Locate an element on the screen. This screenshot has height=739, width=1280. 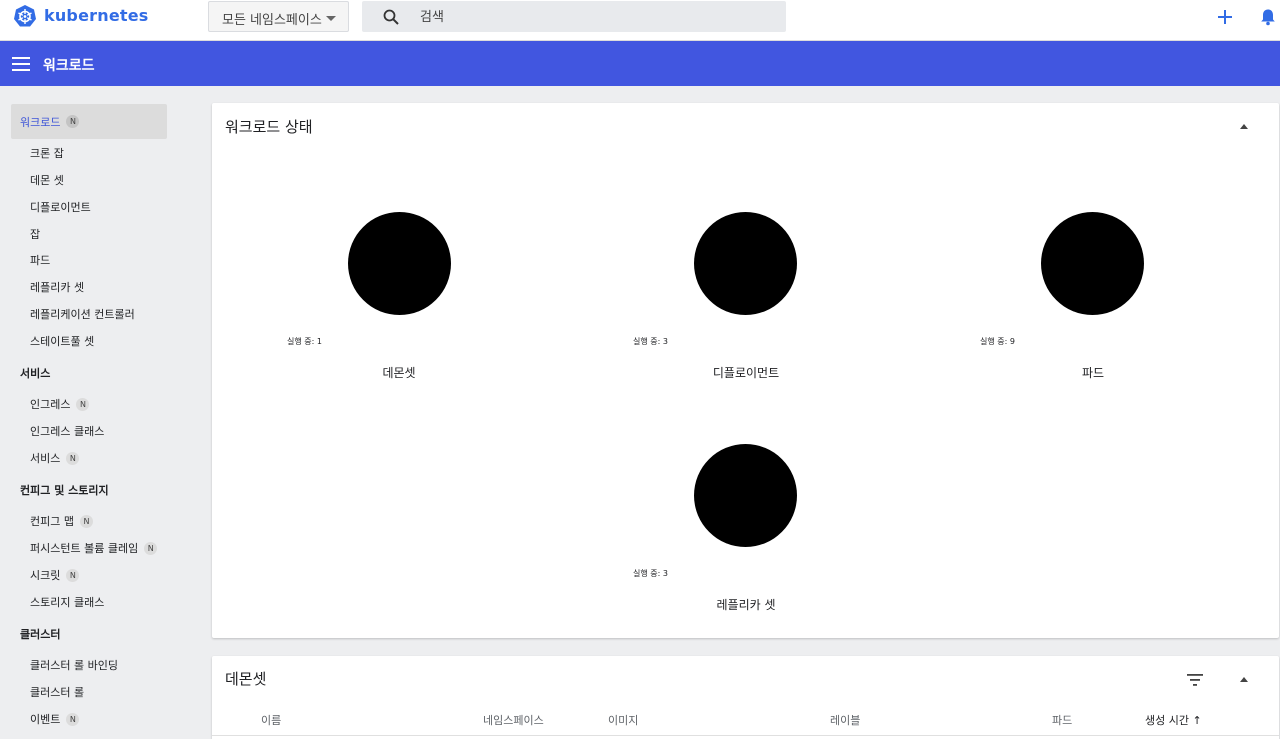
sidebar-item-daemonsets: 데몬 셋 is located at coordinates (47, 180).